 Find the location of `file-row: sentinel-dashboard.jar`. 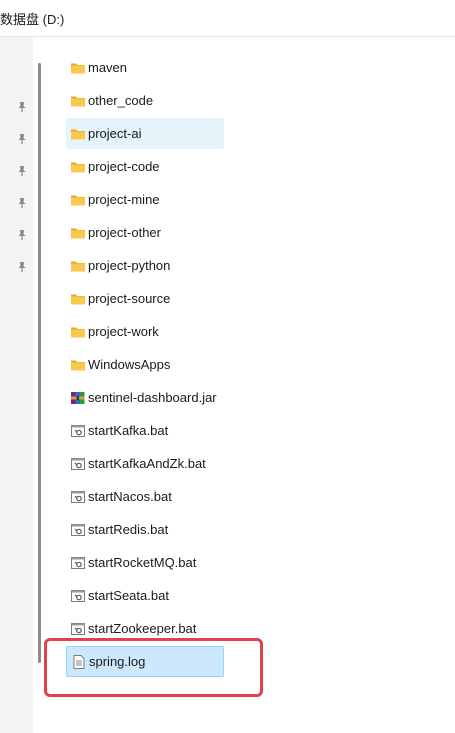

file-row: sentinel-dashboard.jar is located at coordinates (145, 397).